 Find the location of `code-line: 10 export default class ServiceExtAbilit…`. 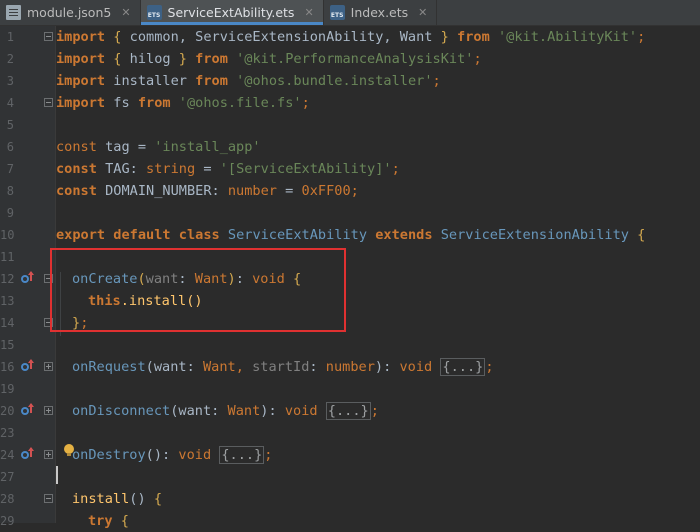

code-line: 10 export default class ServiceExtAbilit… is located at coordinates (350, 235).